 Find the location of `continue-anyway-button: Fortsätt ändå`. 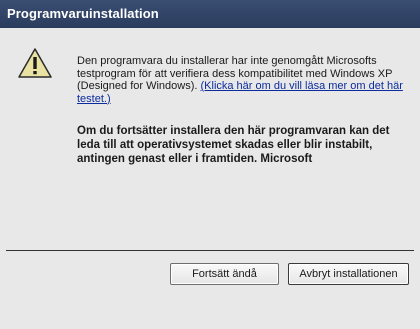

continue-anyway-button: Fortsätt ändå is located at coordinates (224, 274).